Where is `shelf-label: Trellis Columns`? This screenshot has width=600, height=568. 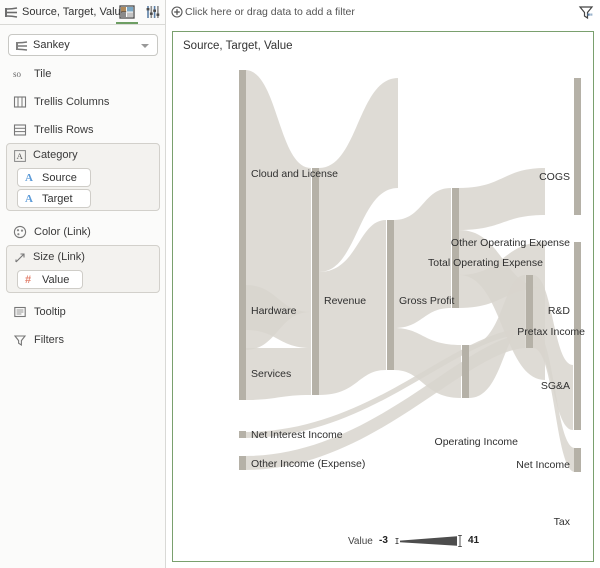 shelf-label: Trellis Columns is located at coordinates (72, 102).